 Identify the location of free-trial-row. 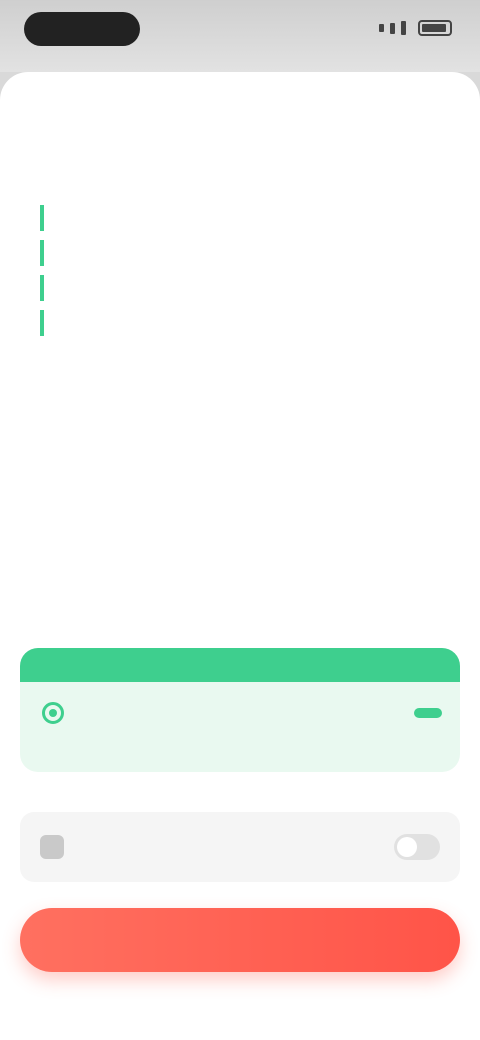
(240, 847).